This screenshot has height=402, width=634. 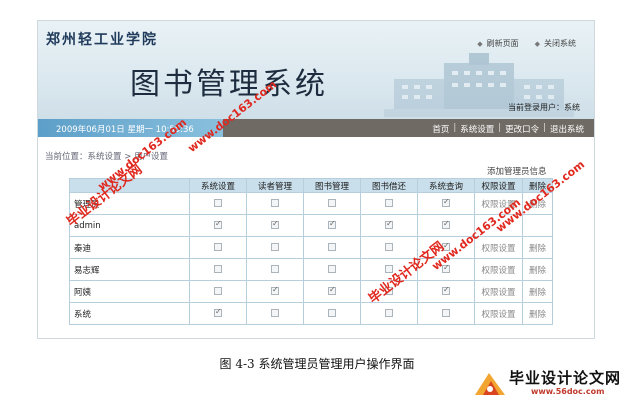 I want to click on user-name-cell: 易志辉, so click(x=129, y=269).